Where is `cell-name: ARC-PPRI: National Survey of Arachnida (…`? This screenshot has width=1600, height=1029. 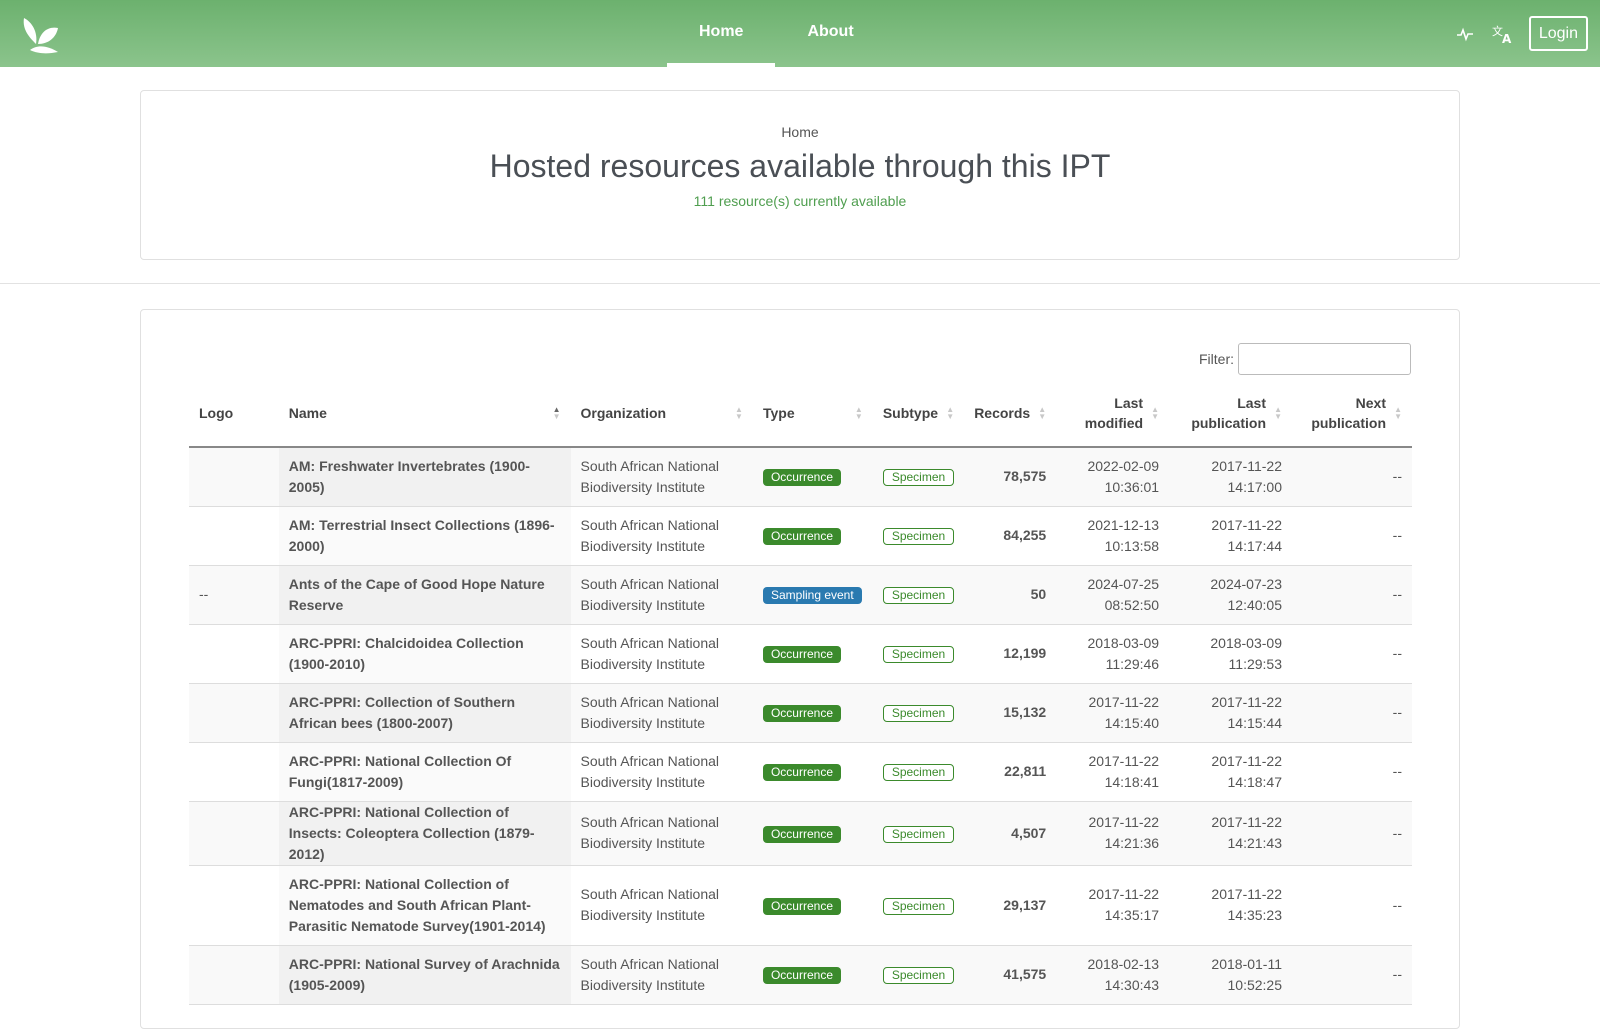 cell-name: ARC-PPRI: National Survey of Arachnida (… is located at coordinates (424, 975).